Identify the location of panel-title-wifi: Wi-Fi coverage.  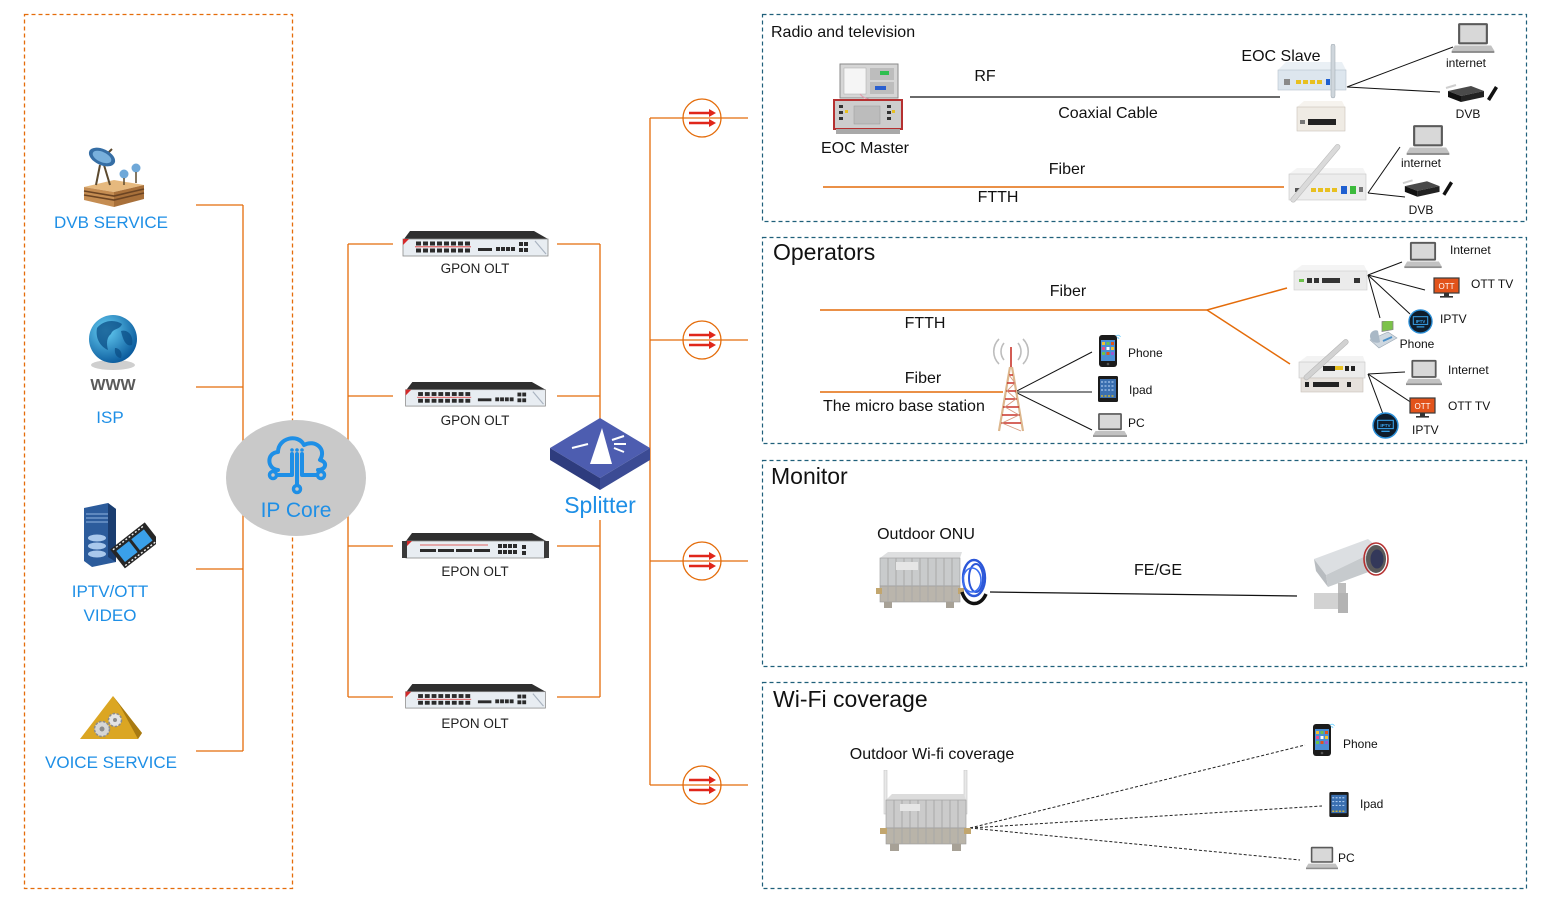
(850, 699).